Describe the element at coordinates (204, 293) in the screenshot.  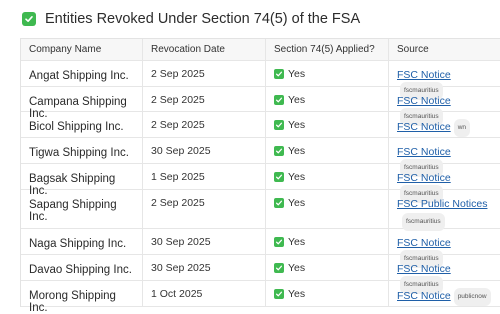
I see `revocation-date: 1 Oct 2025` at that location.